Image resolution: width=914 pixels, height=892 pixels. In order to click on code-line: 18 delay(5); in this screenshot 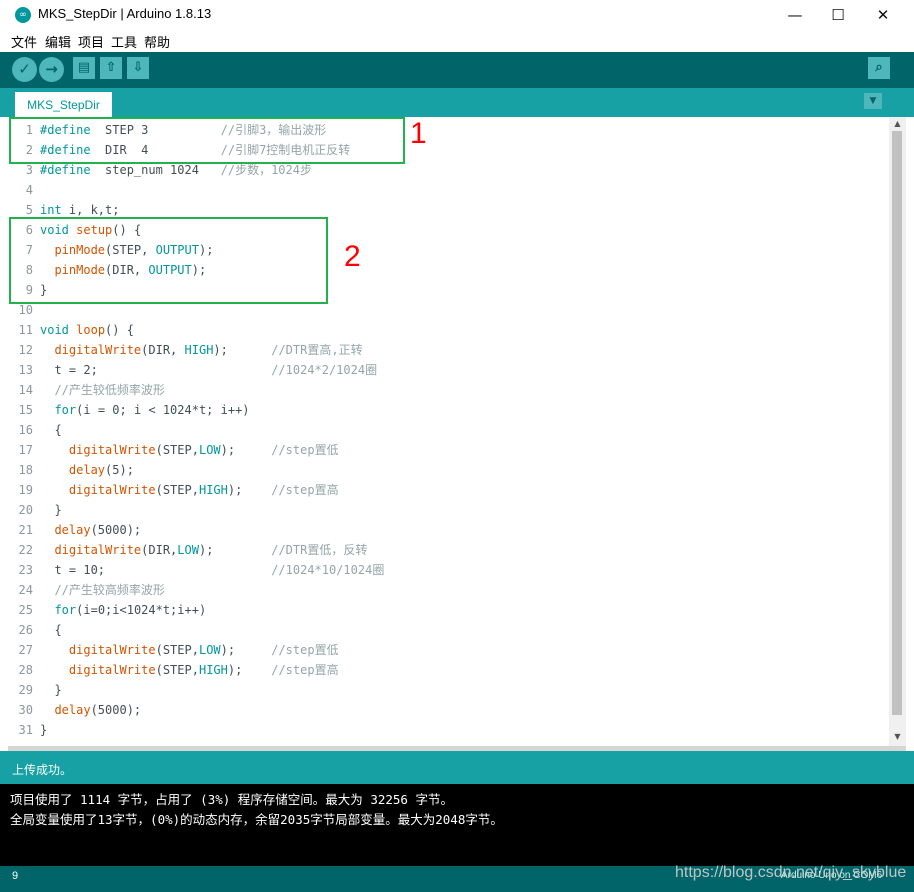, I will do `click(448, 470)`.